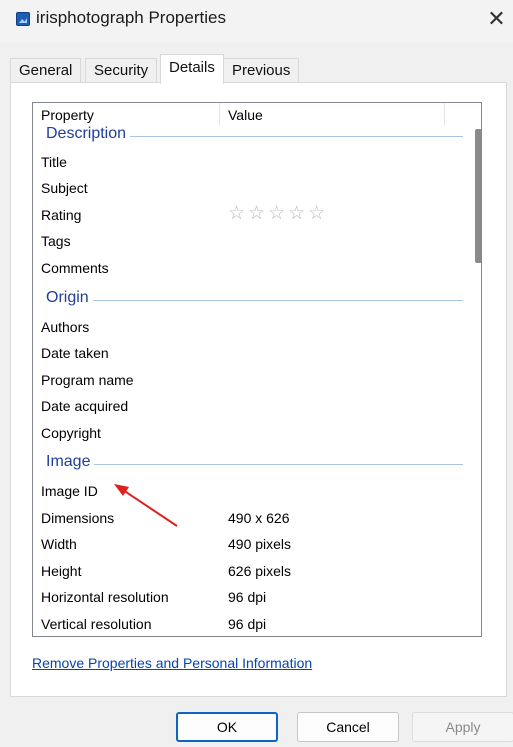 The height and width of the screenshot is (747, 513). Describe the element at coordinates (261, 80) in the screenshot. I see `tab-previous-versions: Previous Versions` at that location.